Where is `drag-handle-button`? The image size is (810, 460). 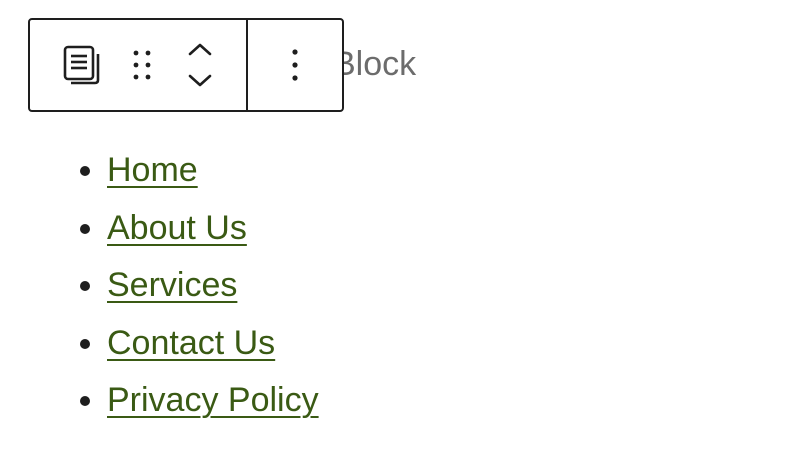 drag-handle-button is located at coordinates (142, 65).